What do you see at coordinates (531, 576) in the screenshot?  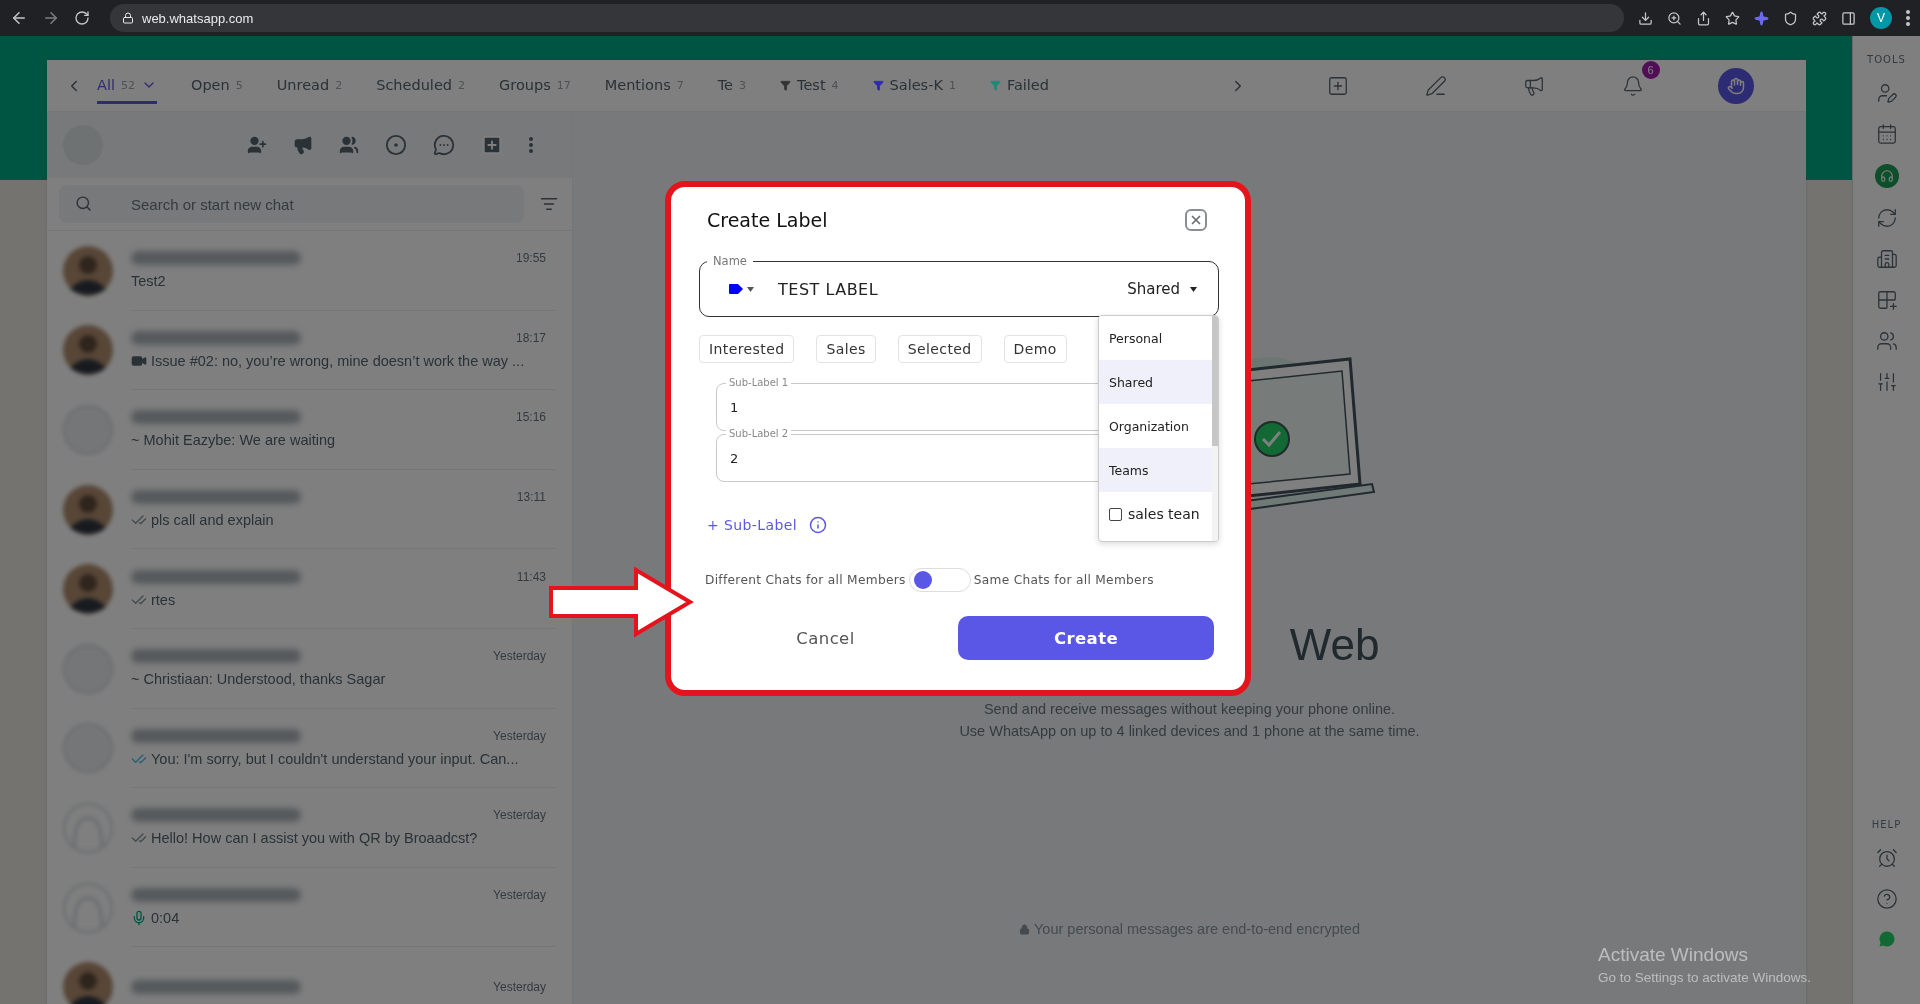 I see `chat-time: 11:43` at bounding box center [531, 576].